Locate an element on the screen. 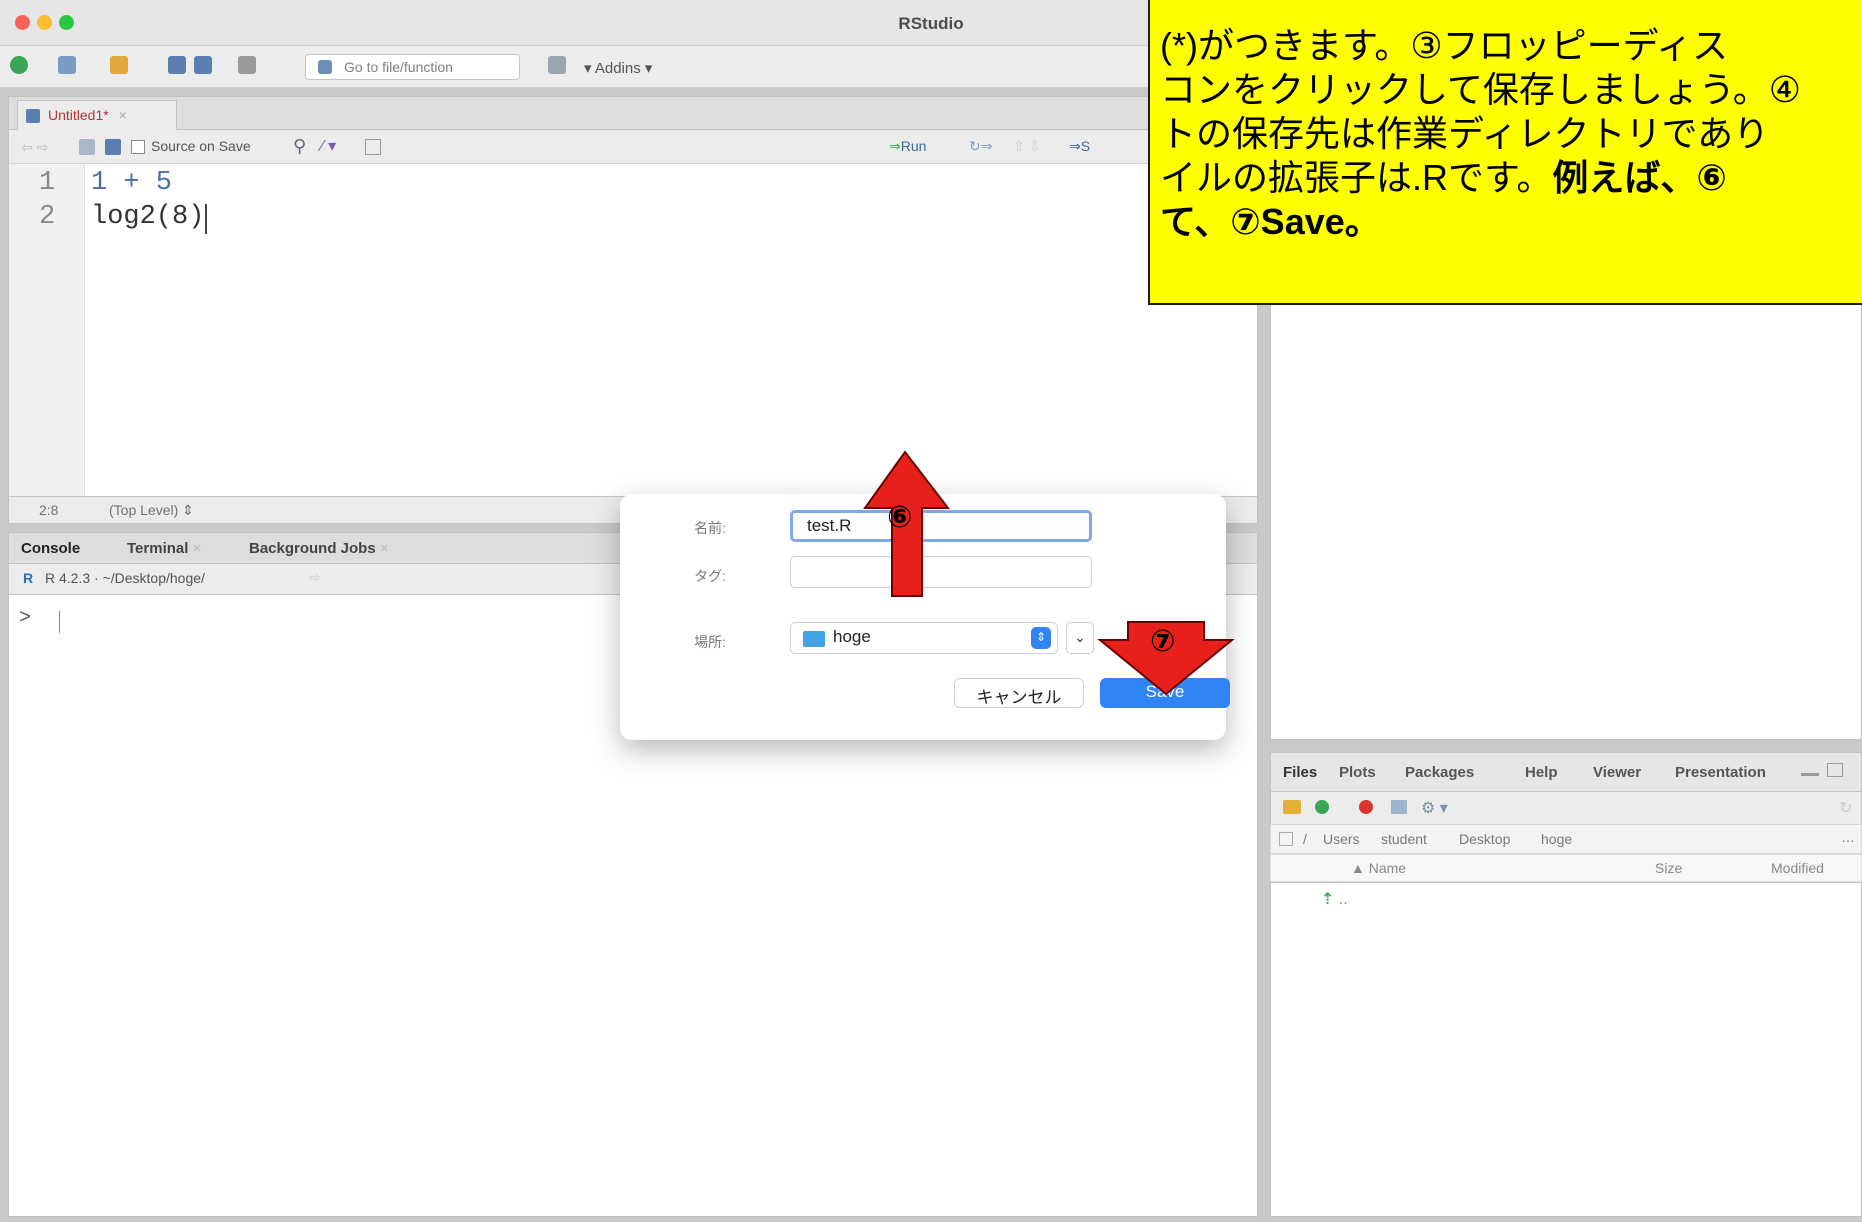 Image resolution: width=1862 pixels, height=1222 pixels. source-button: ⇒S is located at coordinates (1079, 146).